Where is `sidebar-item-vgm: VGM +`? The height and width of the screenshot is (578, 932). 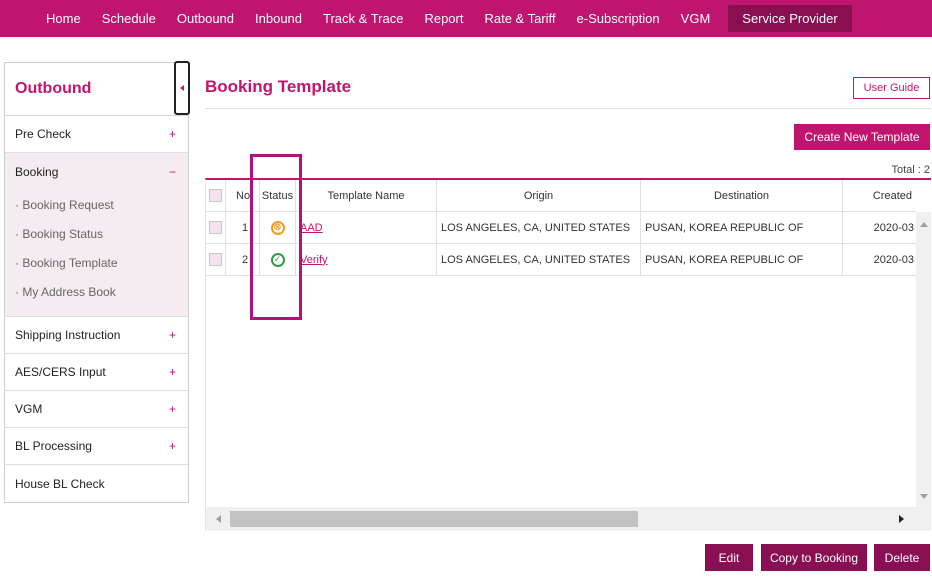
sidebar-item-vgm: VGM + is located at coordinates (96, 409).